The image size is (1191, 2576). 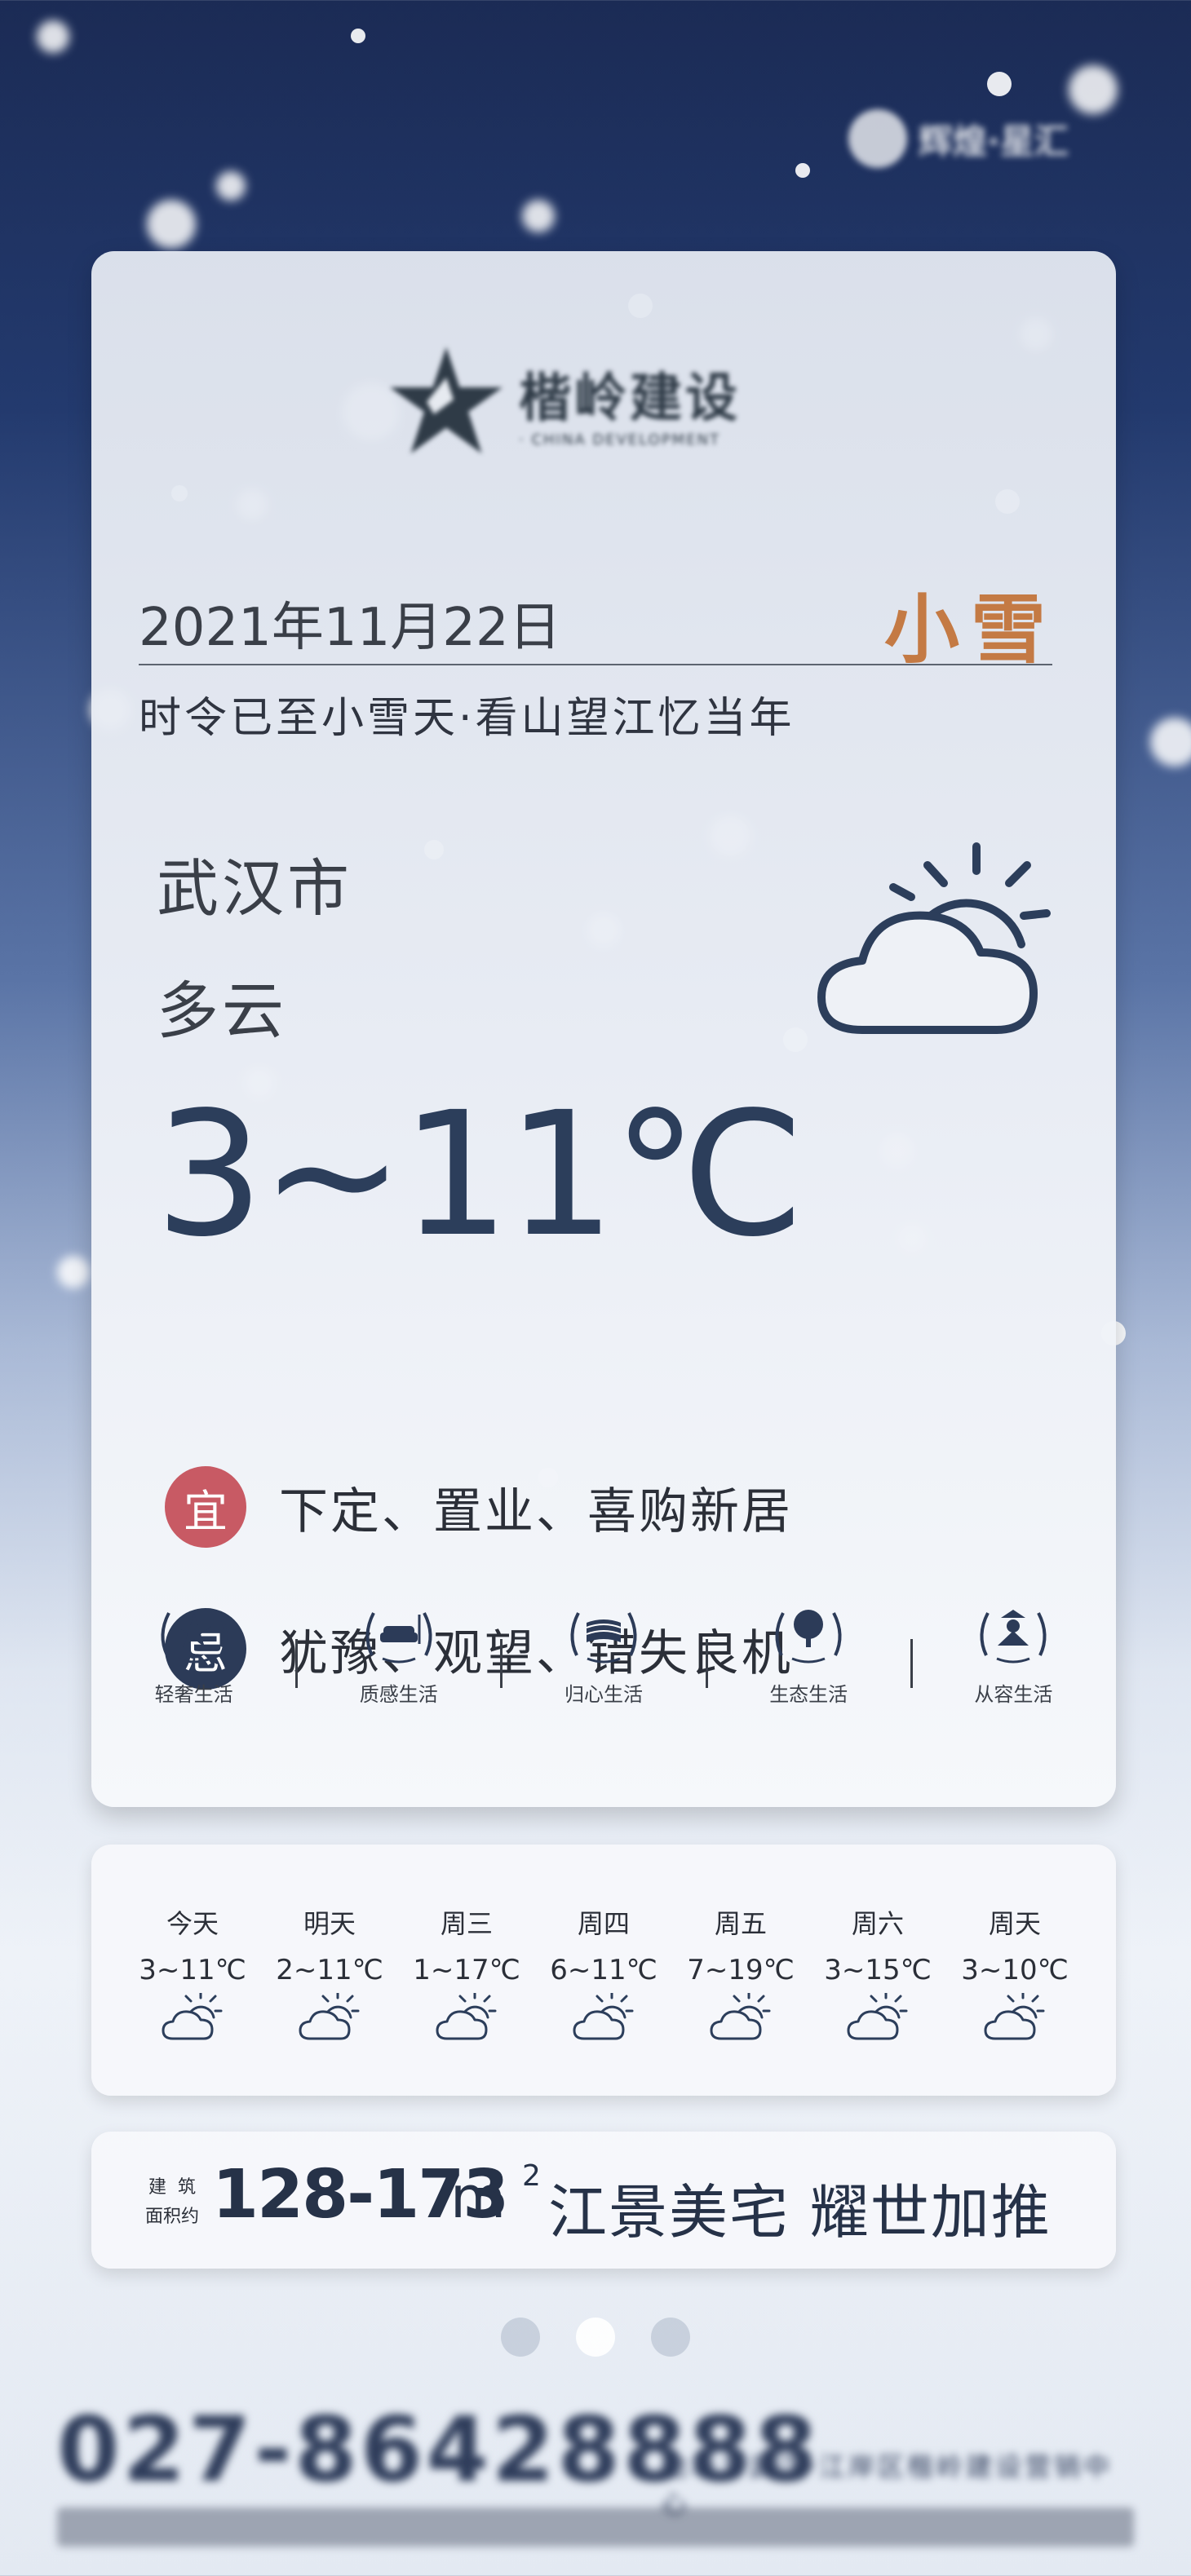 What do you see at coordinates (172, 2217) in the screenshot?
I see `area-label-line2: 面积约` at bounding box center [172, 2217].